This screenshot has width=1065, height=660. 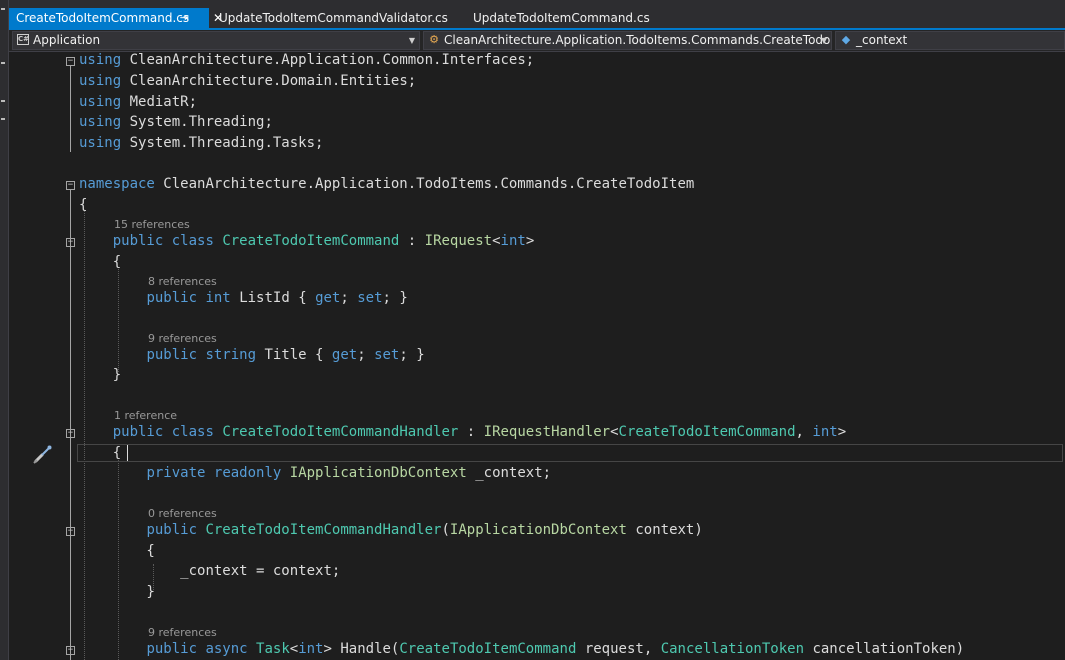 I want to click on codelens-references: 8 references, so click(x=182, y=281).